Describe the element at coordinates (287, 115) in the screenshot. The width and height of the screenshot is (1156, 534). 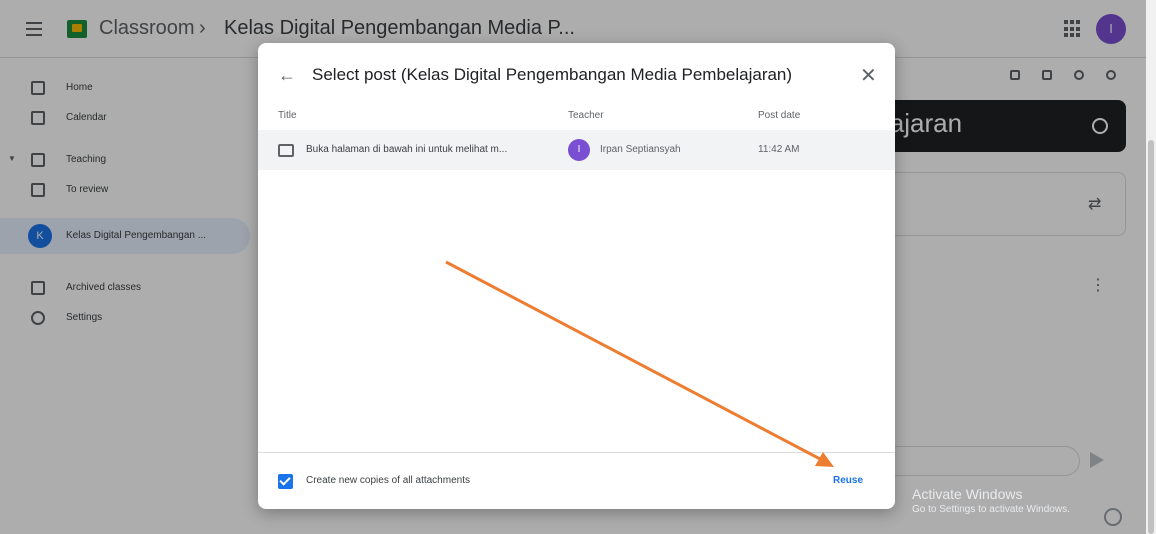
I see `column-header-title: Title` at that location.